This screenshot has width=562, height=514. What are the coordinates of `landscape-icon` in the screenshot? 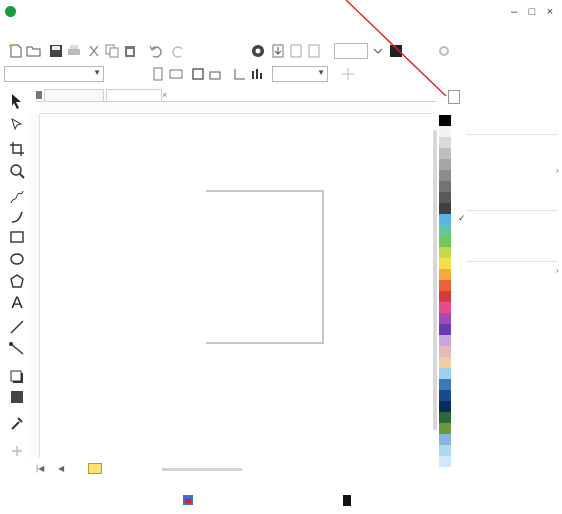 It's located at (176, 74).